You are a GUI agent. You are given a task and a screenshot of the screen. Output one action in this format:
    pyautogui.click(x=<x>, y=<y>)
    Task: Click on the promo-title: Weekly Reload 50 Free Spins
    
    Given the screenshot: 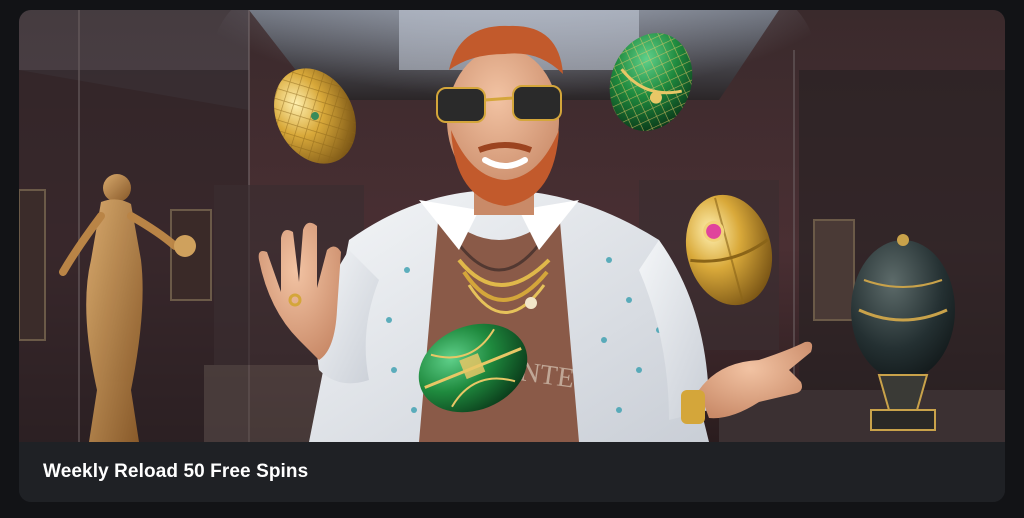 What is the action you would take?
    pyautogui.click(x=175, y=472)
    